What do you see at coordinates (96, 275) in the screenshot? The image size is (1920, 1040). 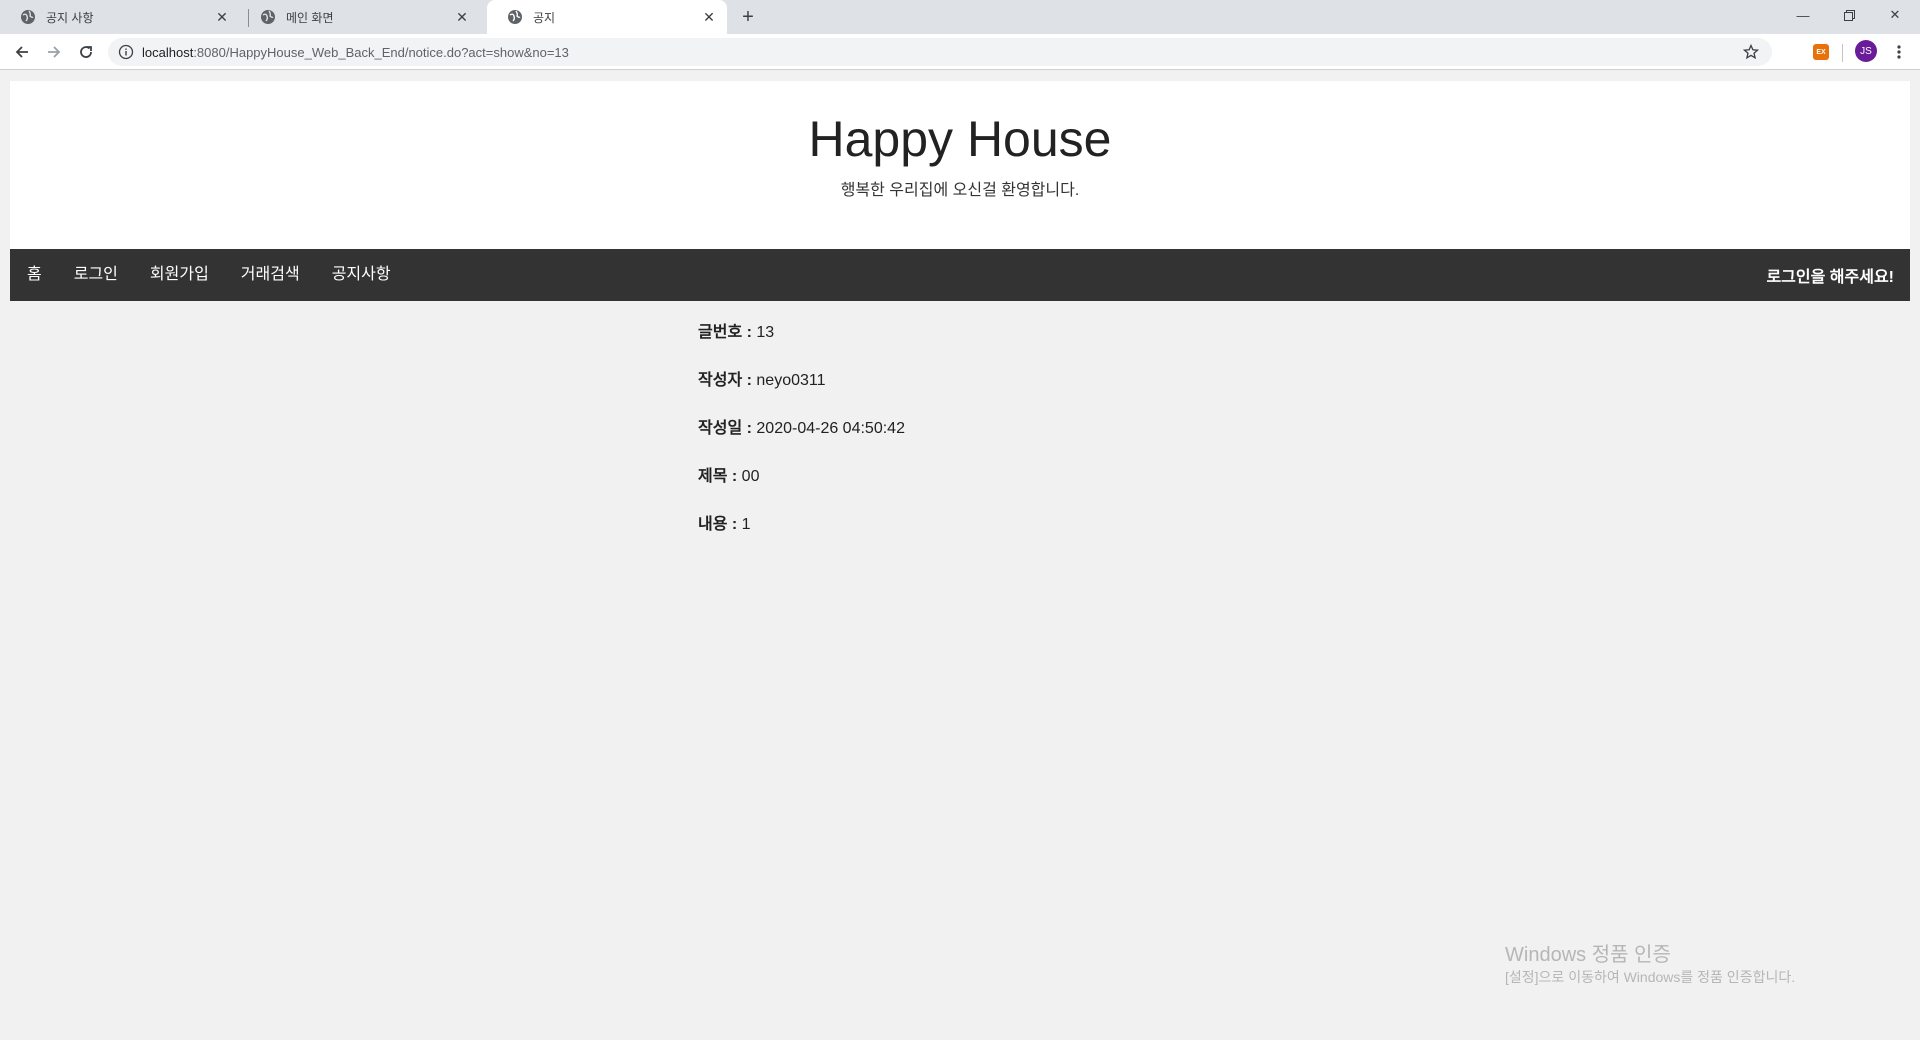 I see `nav-login-link: 로그인` at bounding box center [96, 275].